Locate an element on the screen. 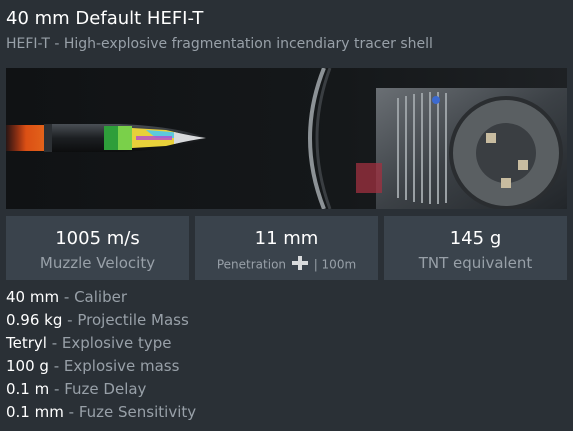 This screenshot has width=573, height=431. penetration-stat: 11 mm Penetration | 100m is located at coordinates (286, 248).